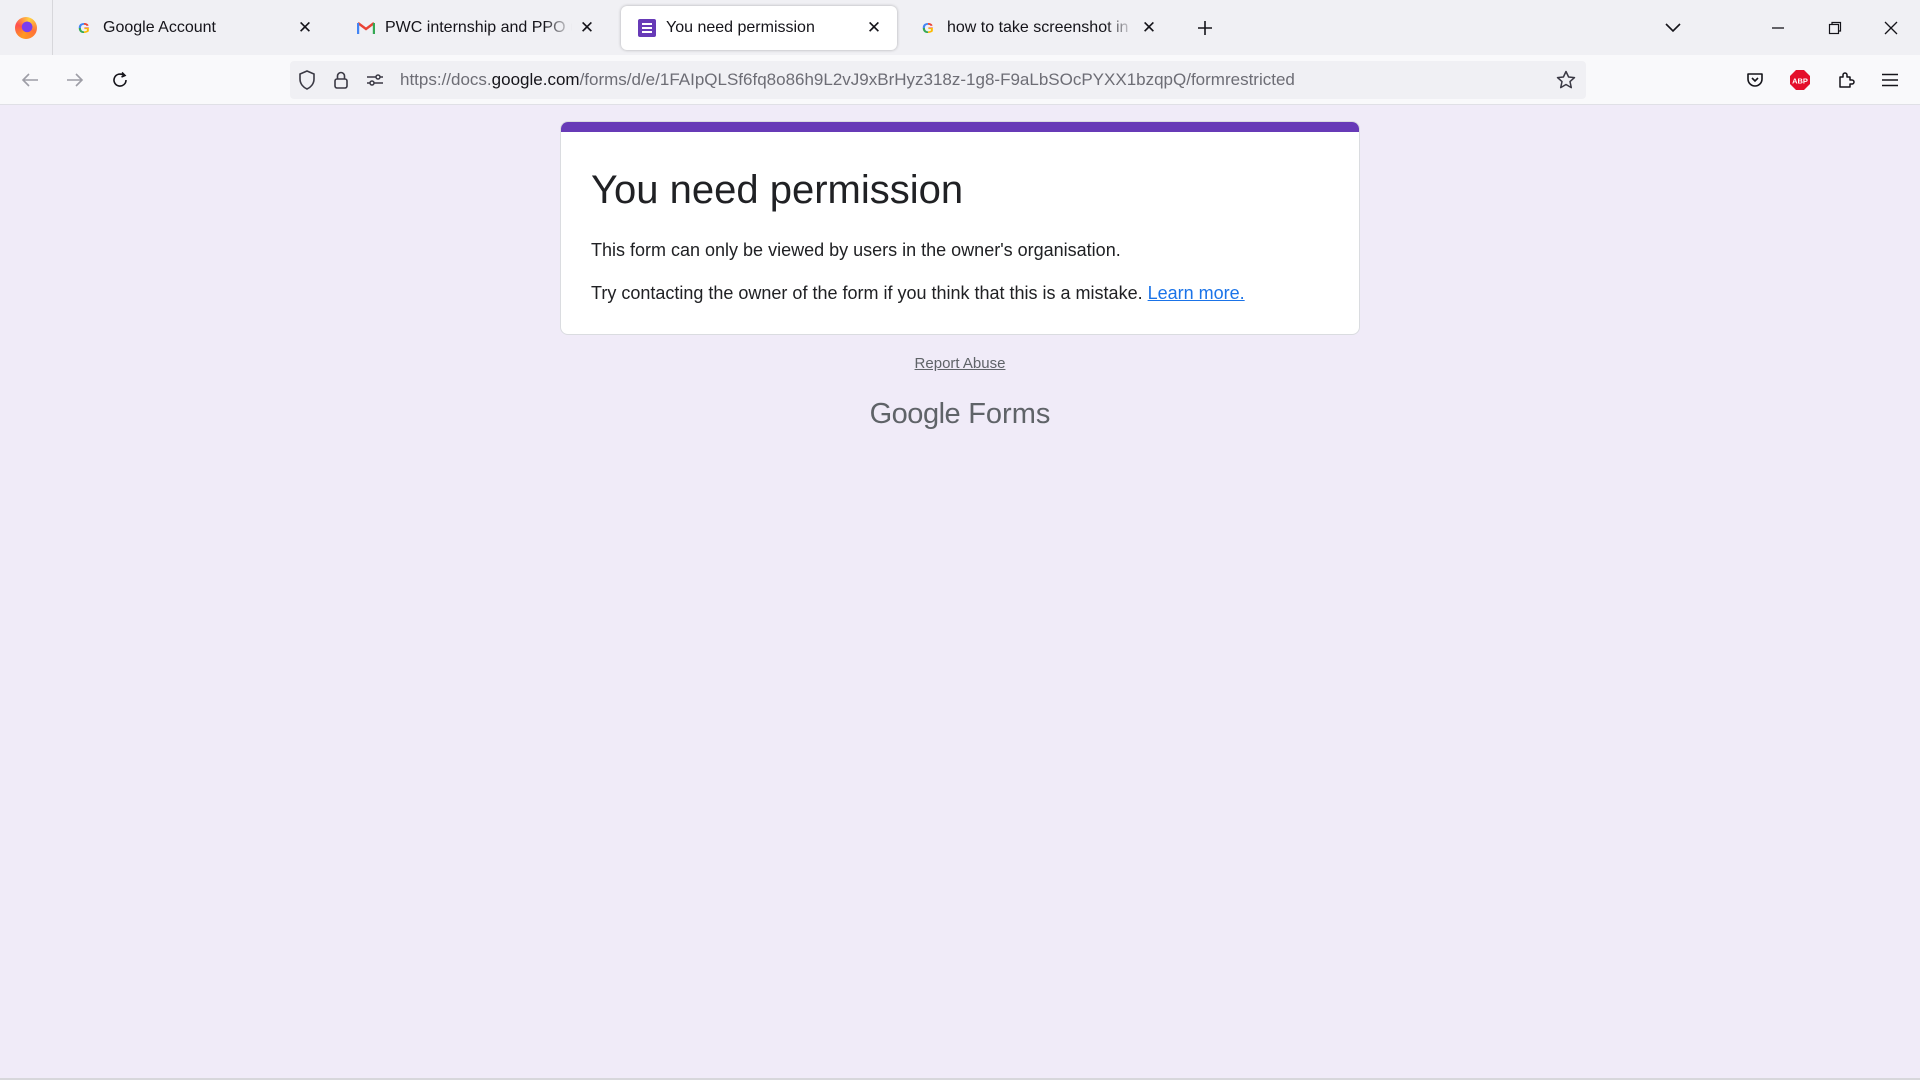  I want to click on tab-search-screenshot: G how to take screenshot in laptop ✕, so click(1037, 28).